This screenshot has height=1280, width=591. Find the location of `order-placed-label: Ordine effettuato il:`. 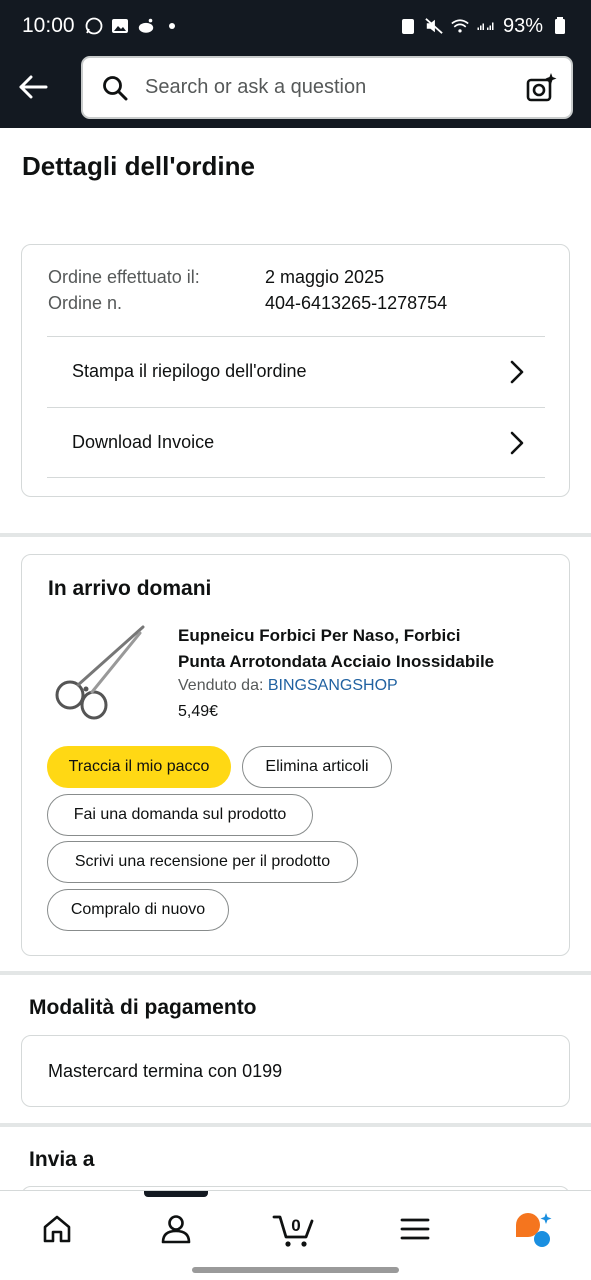

order-placed-label: Ordine effettuato il: is located at coordinates (124, 277).